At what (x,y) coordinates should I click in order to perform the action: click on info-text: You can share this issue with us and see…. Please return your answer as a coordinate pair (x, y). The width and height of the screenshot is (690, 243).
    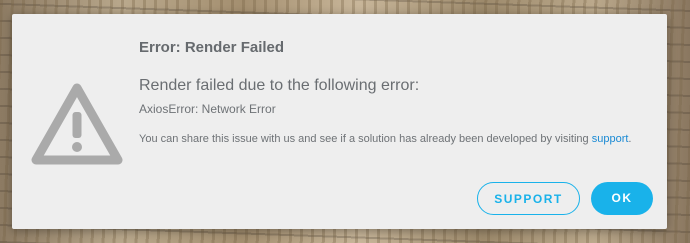
    Looking at the image, I should click on (365, 139).